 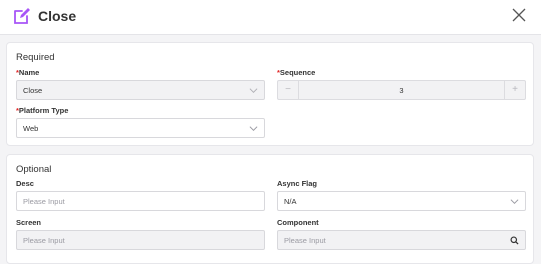 I want to click on screen-input: Please Input, so click(x=140, y=240).